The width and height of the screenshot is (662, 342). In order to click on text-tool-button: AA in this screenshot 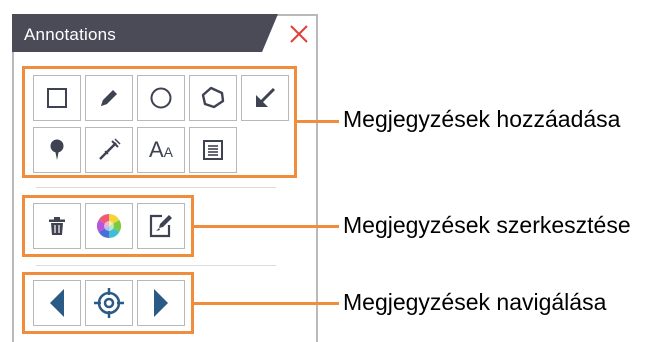, I will do `click(161, 150)`.